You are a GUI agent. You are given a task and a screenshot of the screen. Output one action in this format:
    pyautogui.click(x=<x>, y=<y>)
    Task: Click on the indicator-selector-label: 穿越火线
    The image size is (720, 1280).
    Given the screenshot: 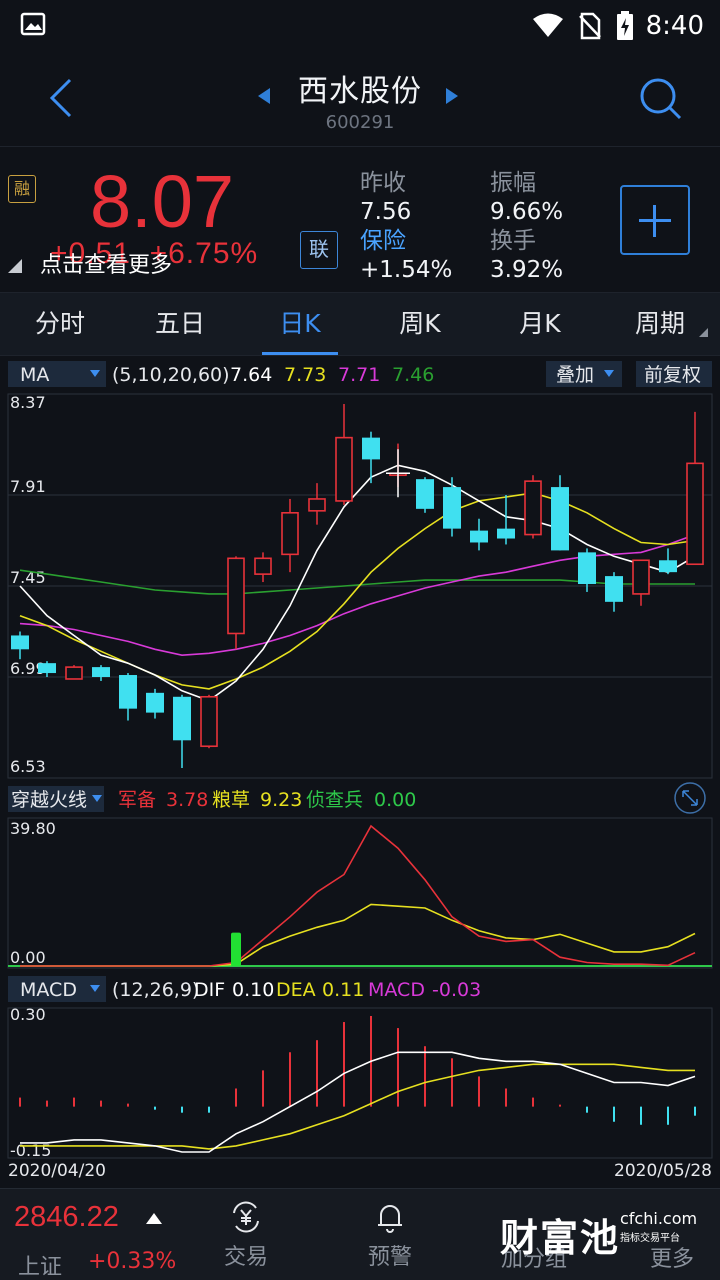 What is the action you would take?
    pyautogui.click(x=49, y=800)
    